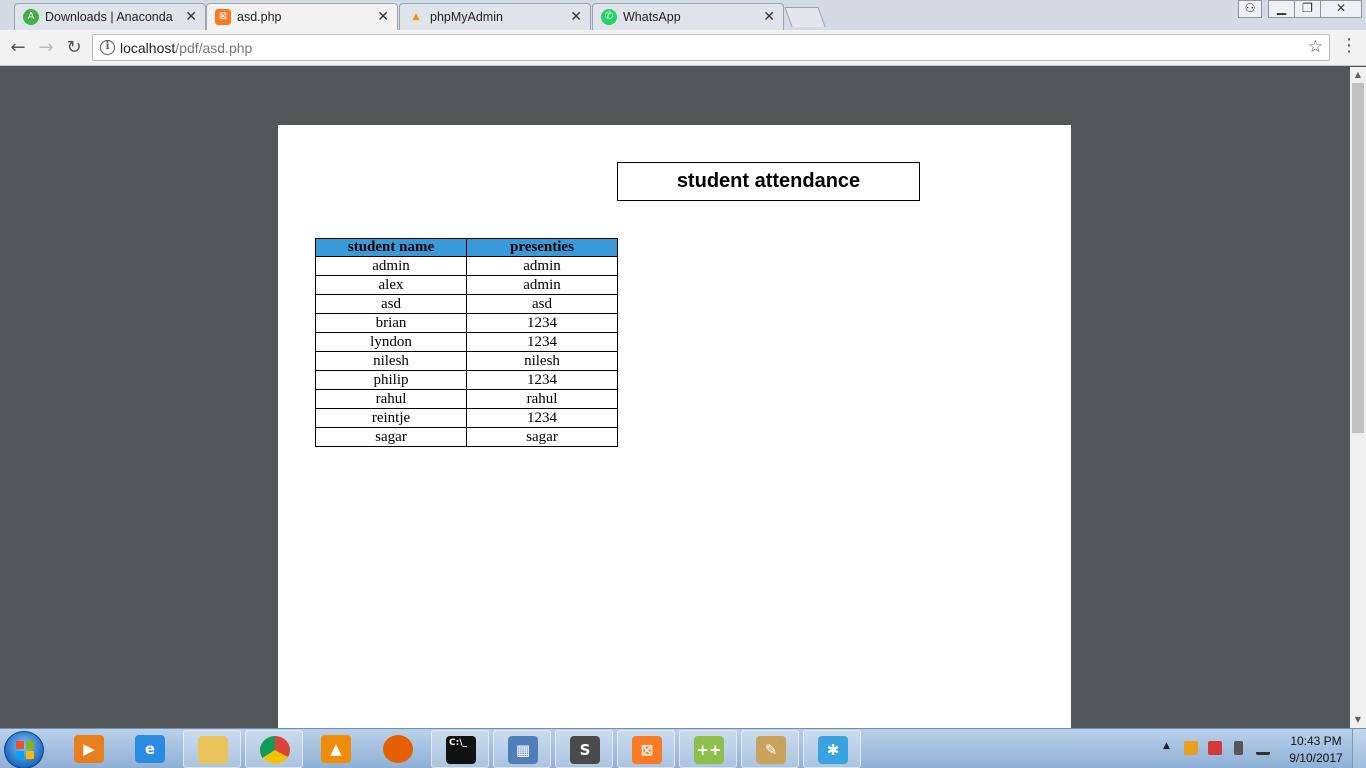 This screenshot has width=1366, height=768. What do you see at coordinates (832, 749) in the screenshot?
I see `taskbar-app-button: ✱` at bounding box center [832, 749].